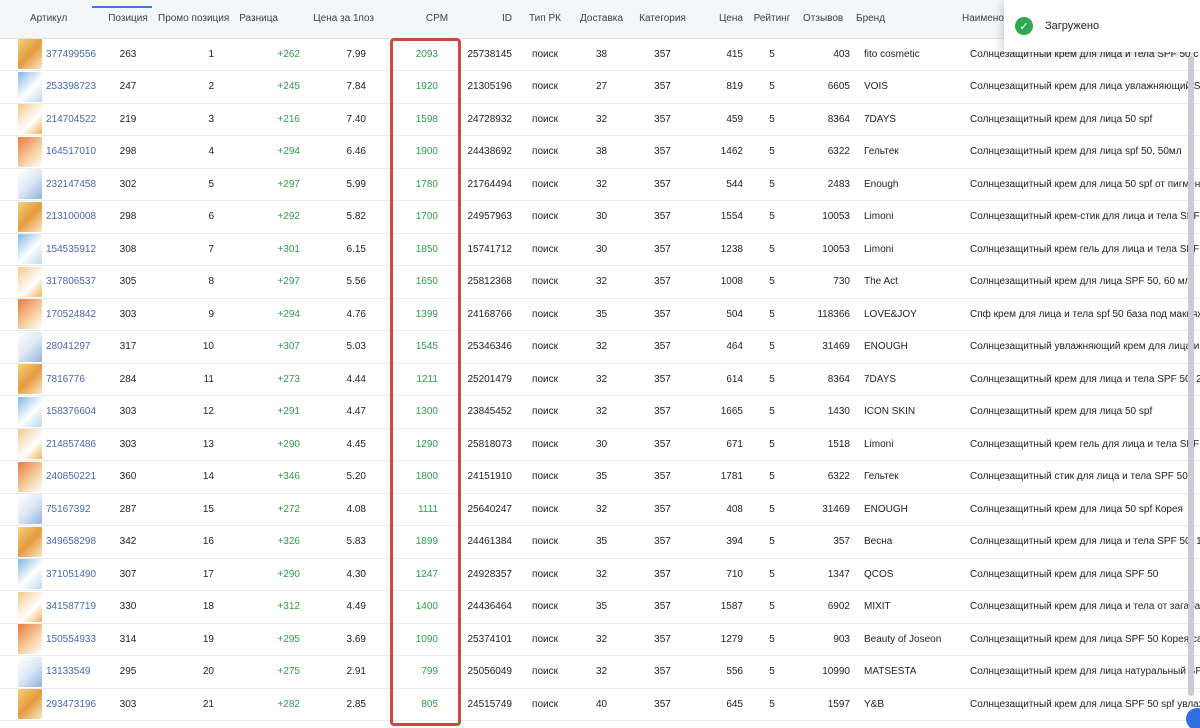  I want to click on promo-position-cell: 7, so click(196, 249).